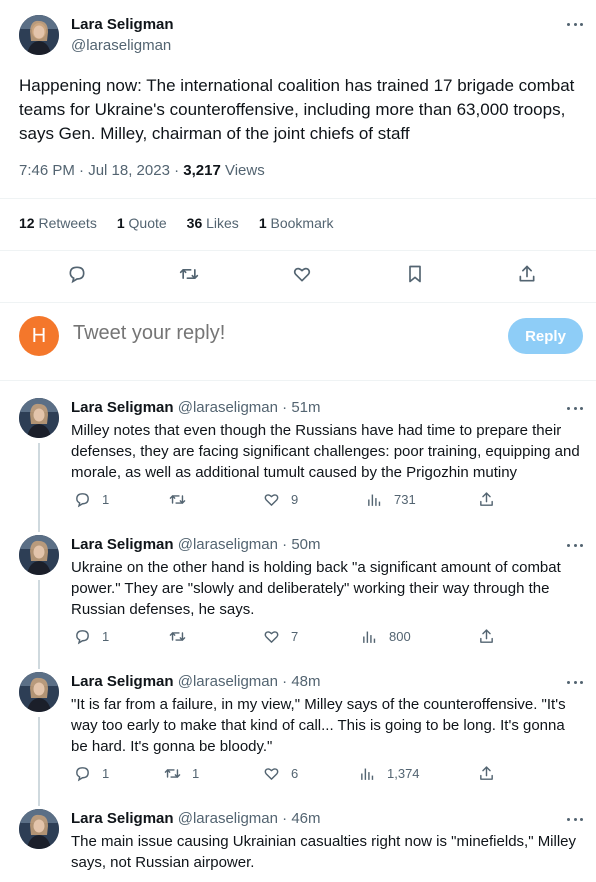  What do you see at coordinates (391, 499) in the screenshot?
I see `views-action: 731` at bounding box center [391, 499].